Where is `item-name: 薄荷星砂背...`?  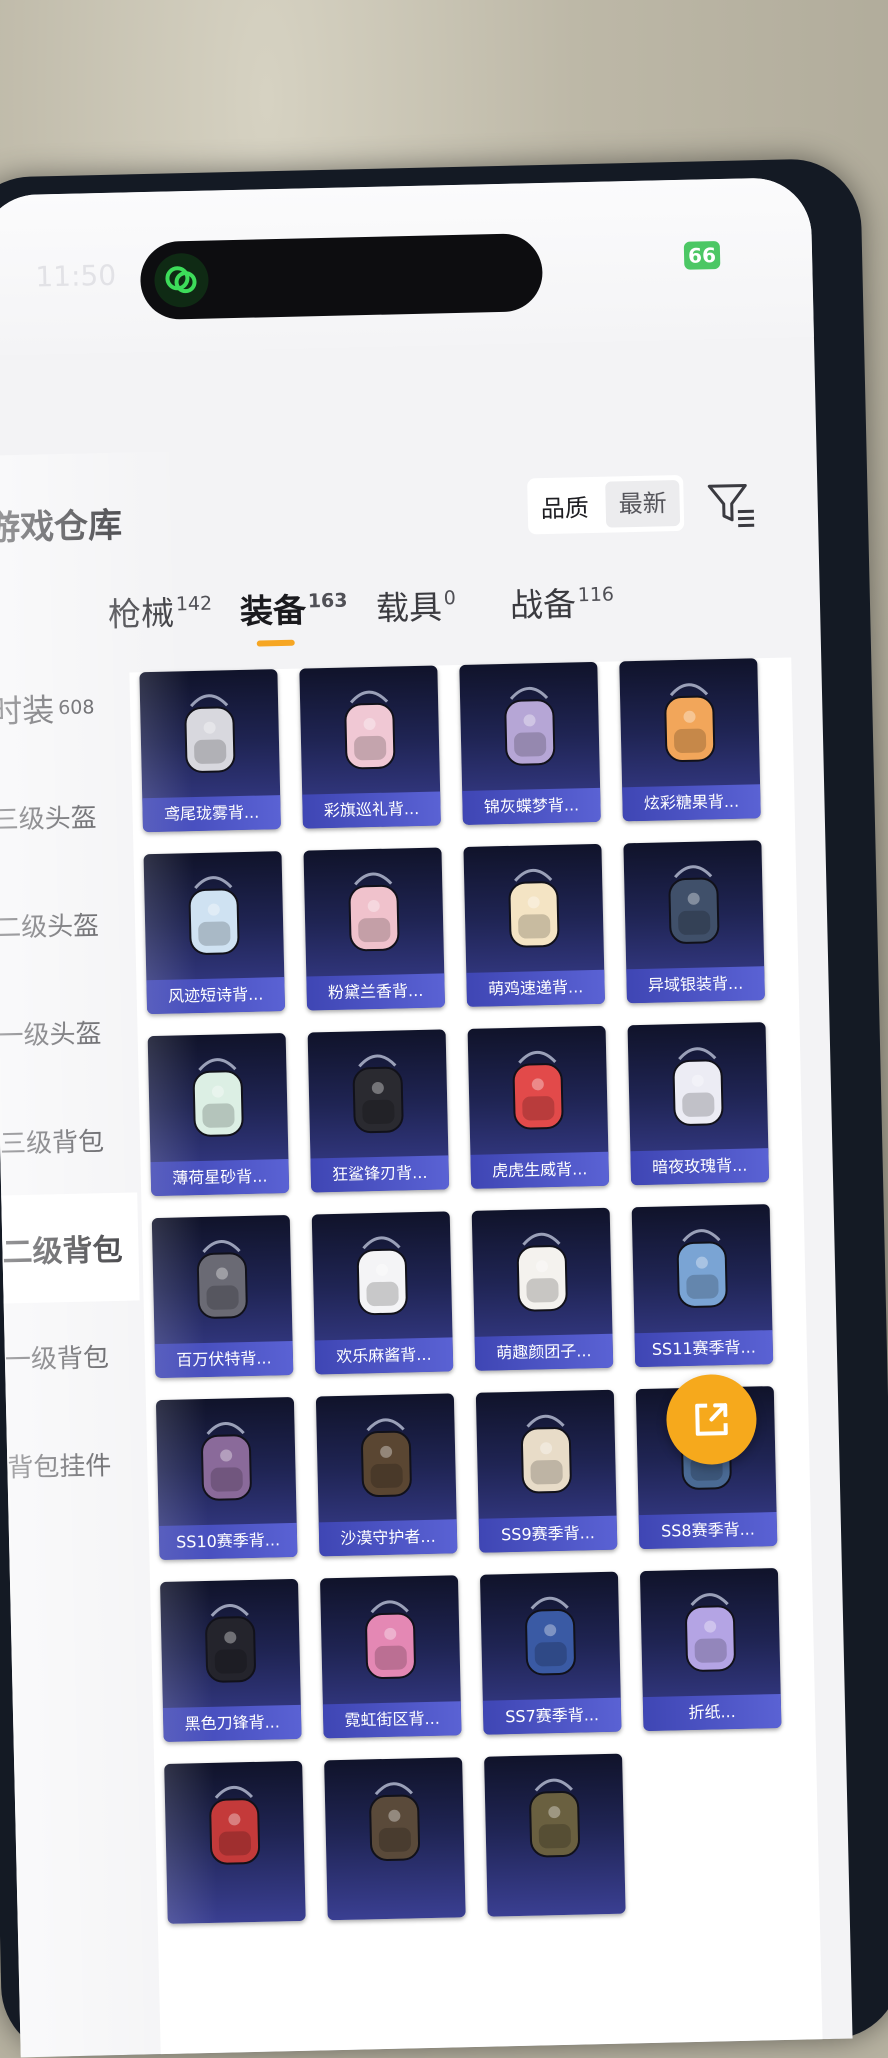
item-name: 薄荷星砂背... is located at coordinates (219, 1177).